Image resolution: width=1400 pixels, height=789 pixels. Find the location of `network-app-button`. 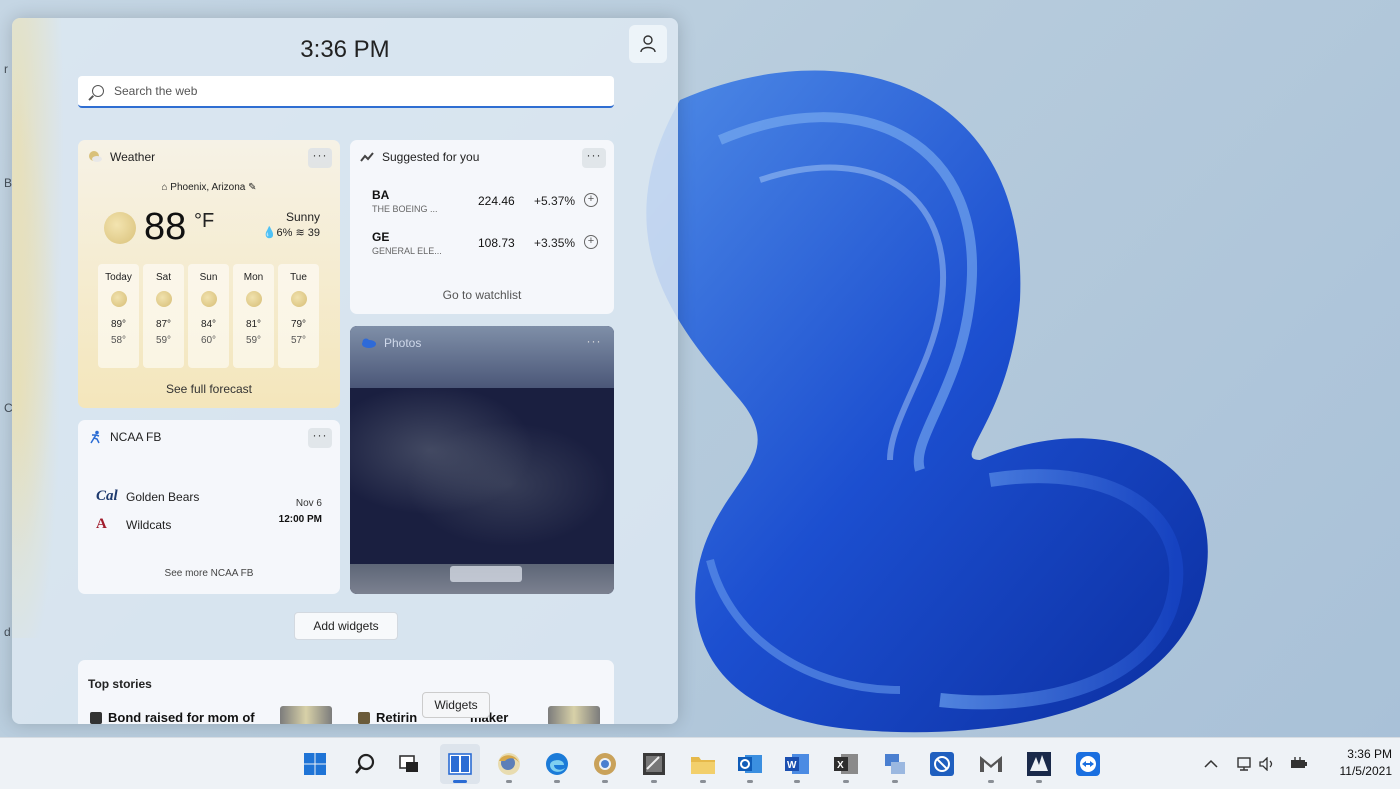

network-app-button is located at coordinates (895, 764).